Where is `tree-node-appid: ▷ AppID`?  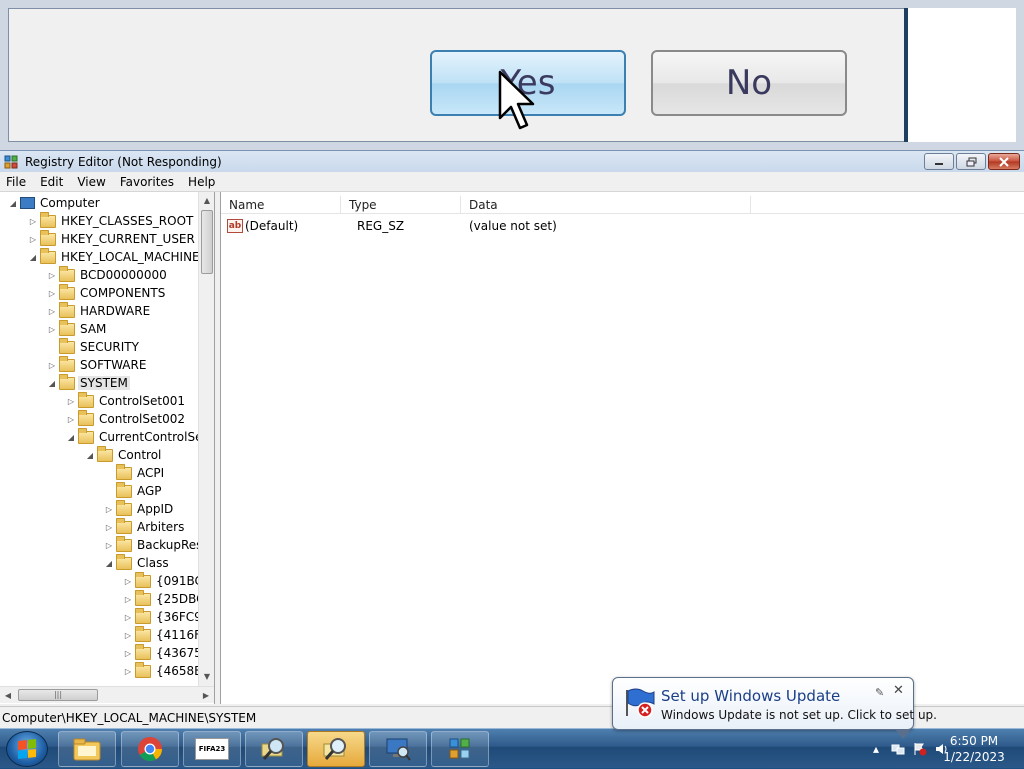 tree-node-appid: ▷ AppID is located at coordinates (139, 508).